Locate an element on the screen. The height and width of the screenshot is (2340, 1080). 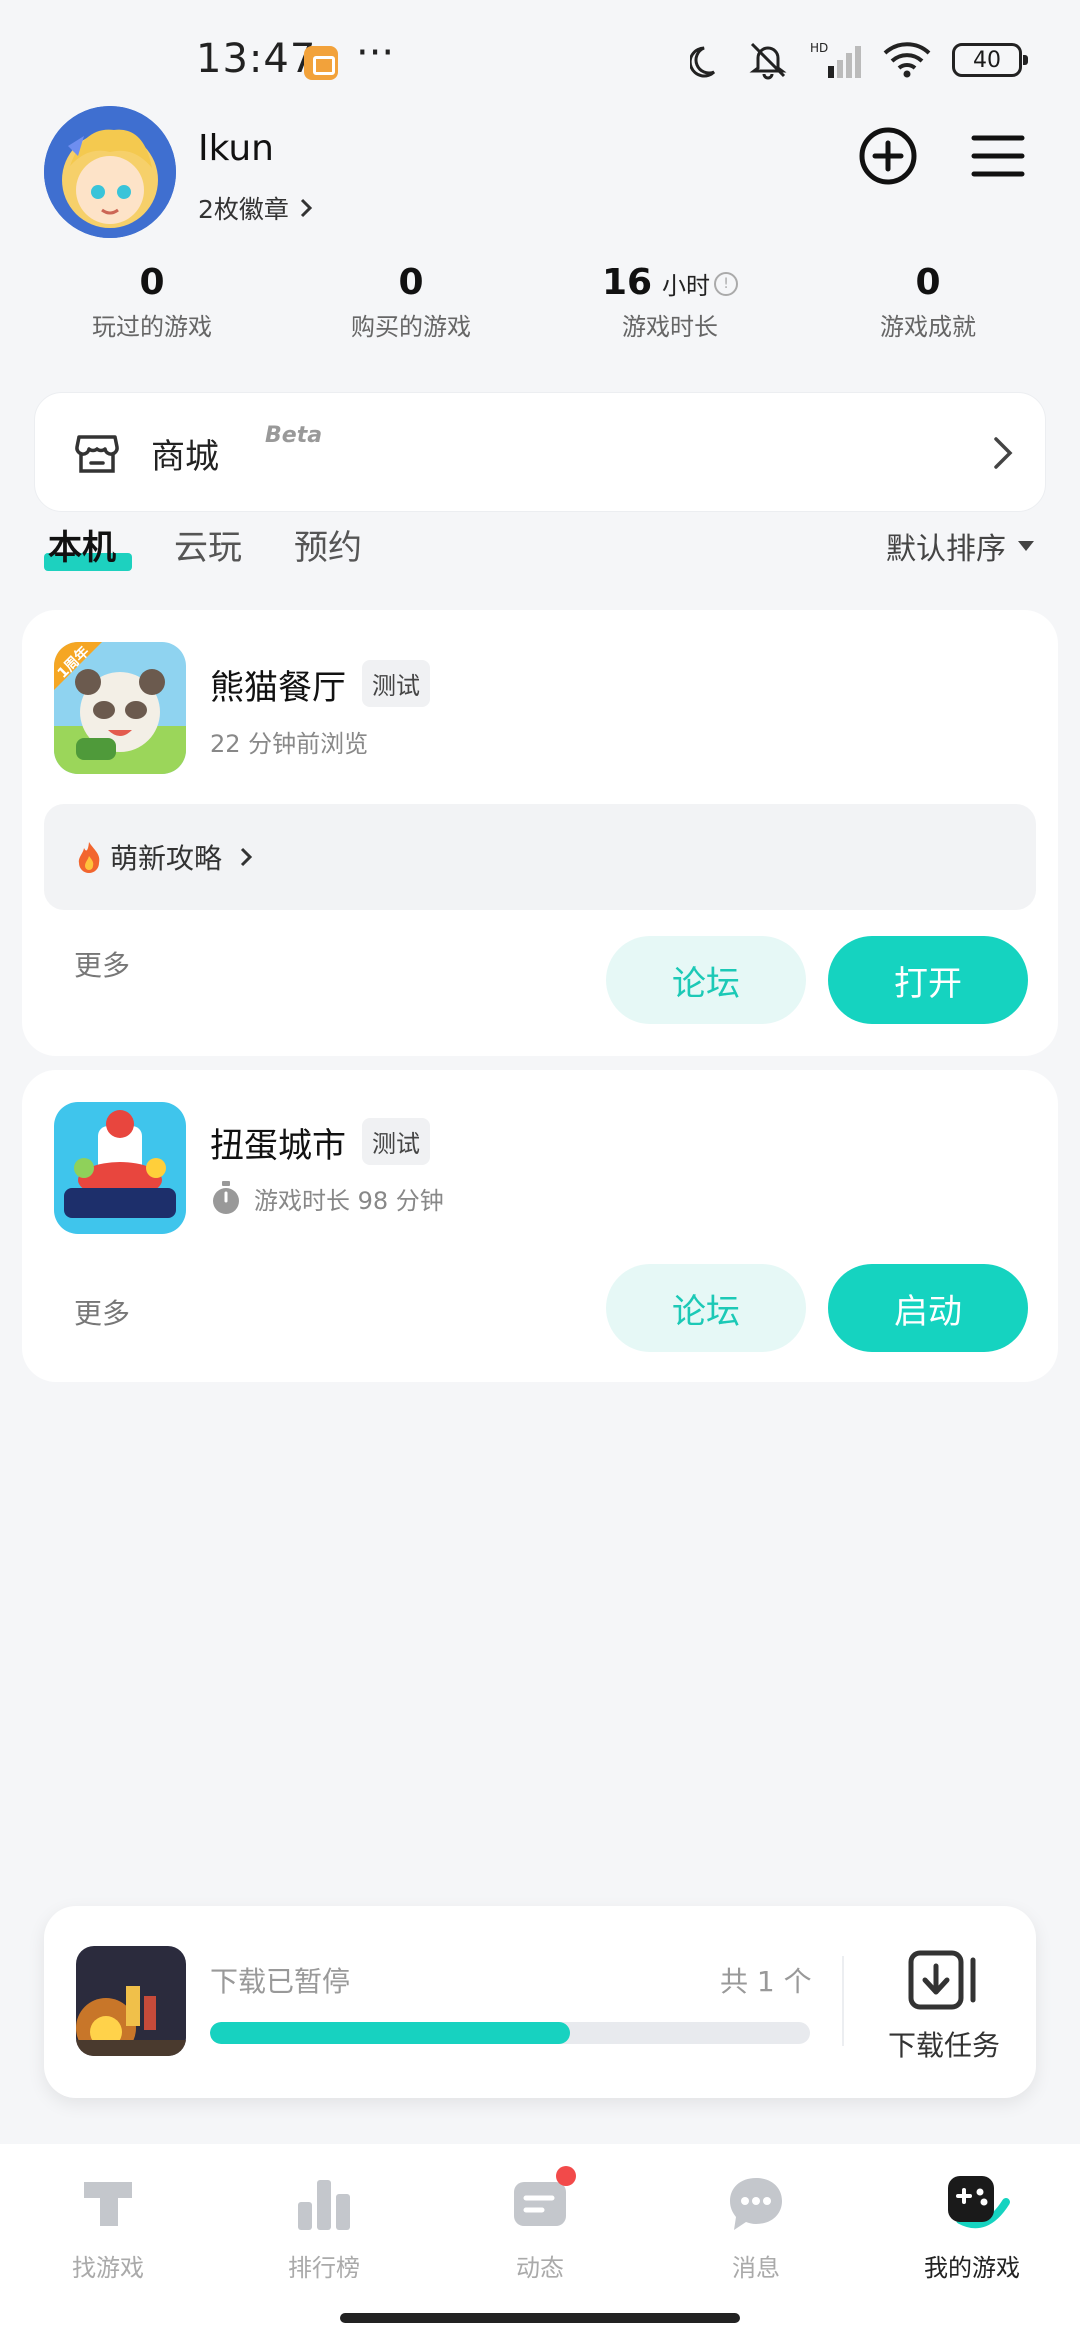
game-icon: 1周年 is located at coordinates (120, 708).